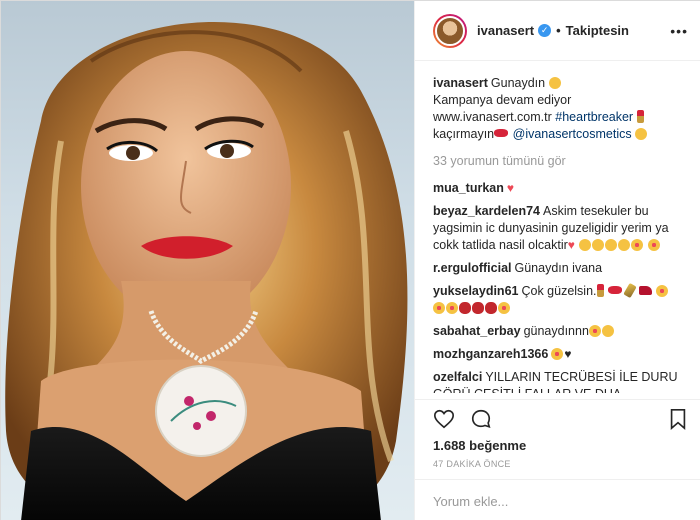 The image size is (700, 520). I want to click on action-bar, so click(557, 419).